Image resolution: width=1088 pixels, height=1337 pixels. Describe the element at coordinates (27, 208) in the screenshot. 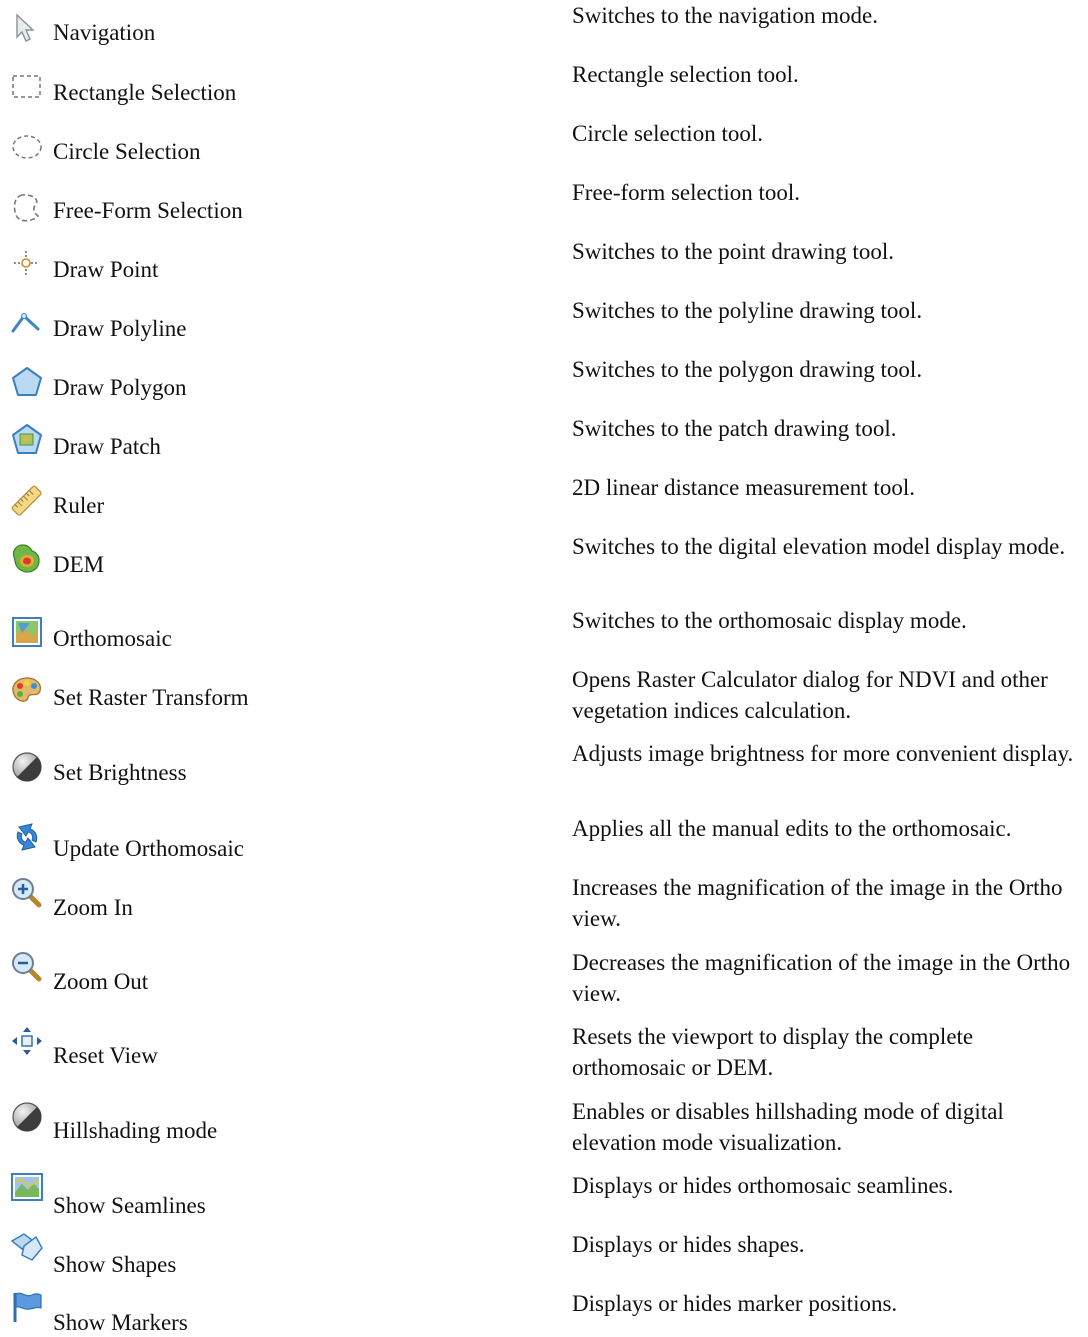

I see `free-form-selection-icon` at that location.